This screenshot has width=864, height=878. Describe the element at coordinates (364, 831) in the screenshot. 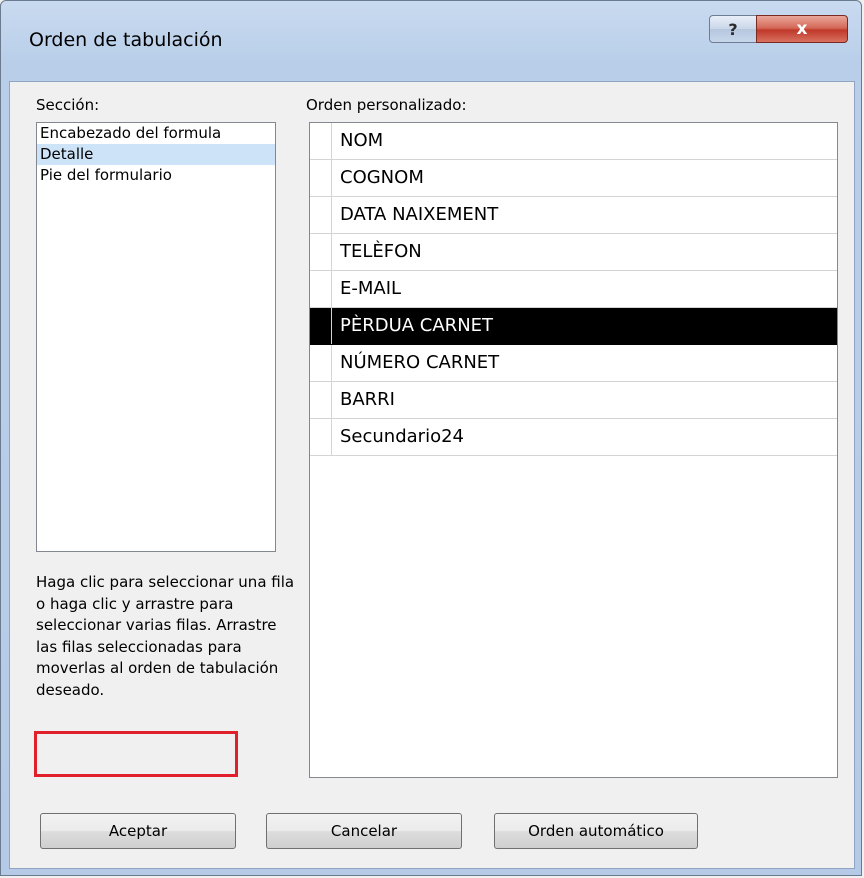

I see `cancel-button: Cancelar` at that location.